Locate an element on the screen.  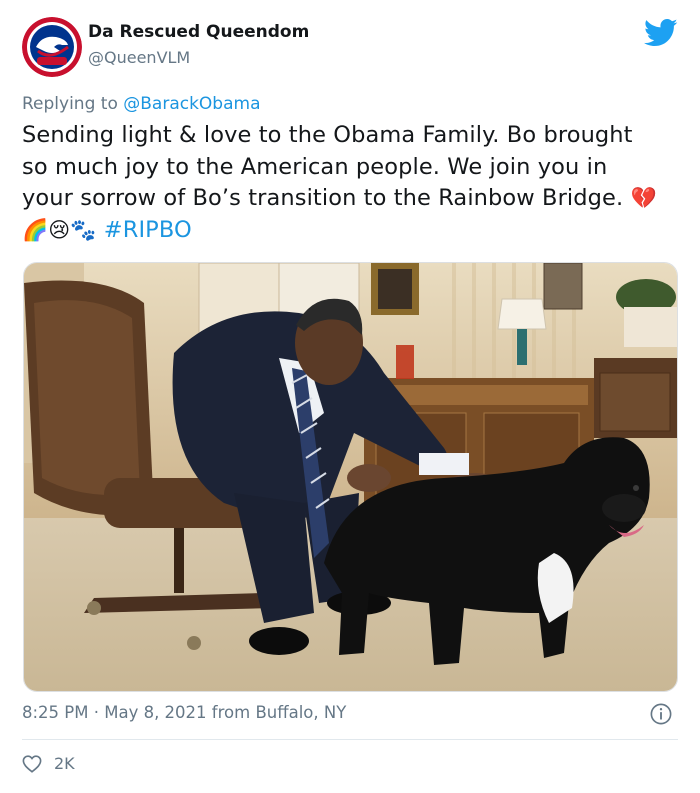
twitter-bird-icon is located at coordinates (661, 33).